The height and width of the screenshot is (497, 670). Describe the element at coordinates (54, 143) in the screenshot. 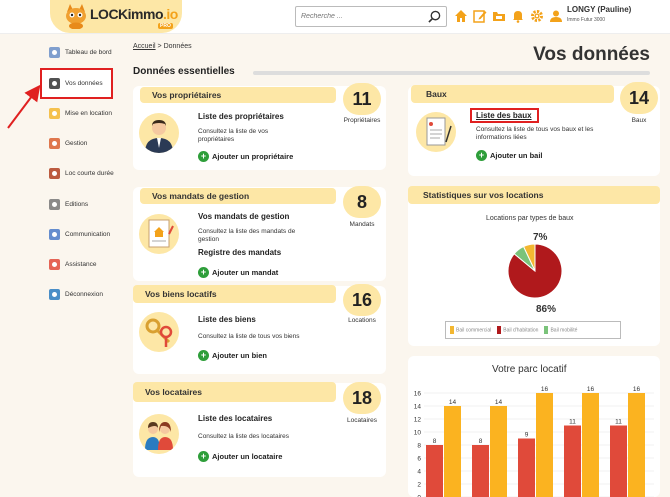

I see `management-icon` at that location.